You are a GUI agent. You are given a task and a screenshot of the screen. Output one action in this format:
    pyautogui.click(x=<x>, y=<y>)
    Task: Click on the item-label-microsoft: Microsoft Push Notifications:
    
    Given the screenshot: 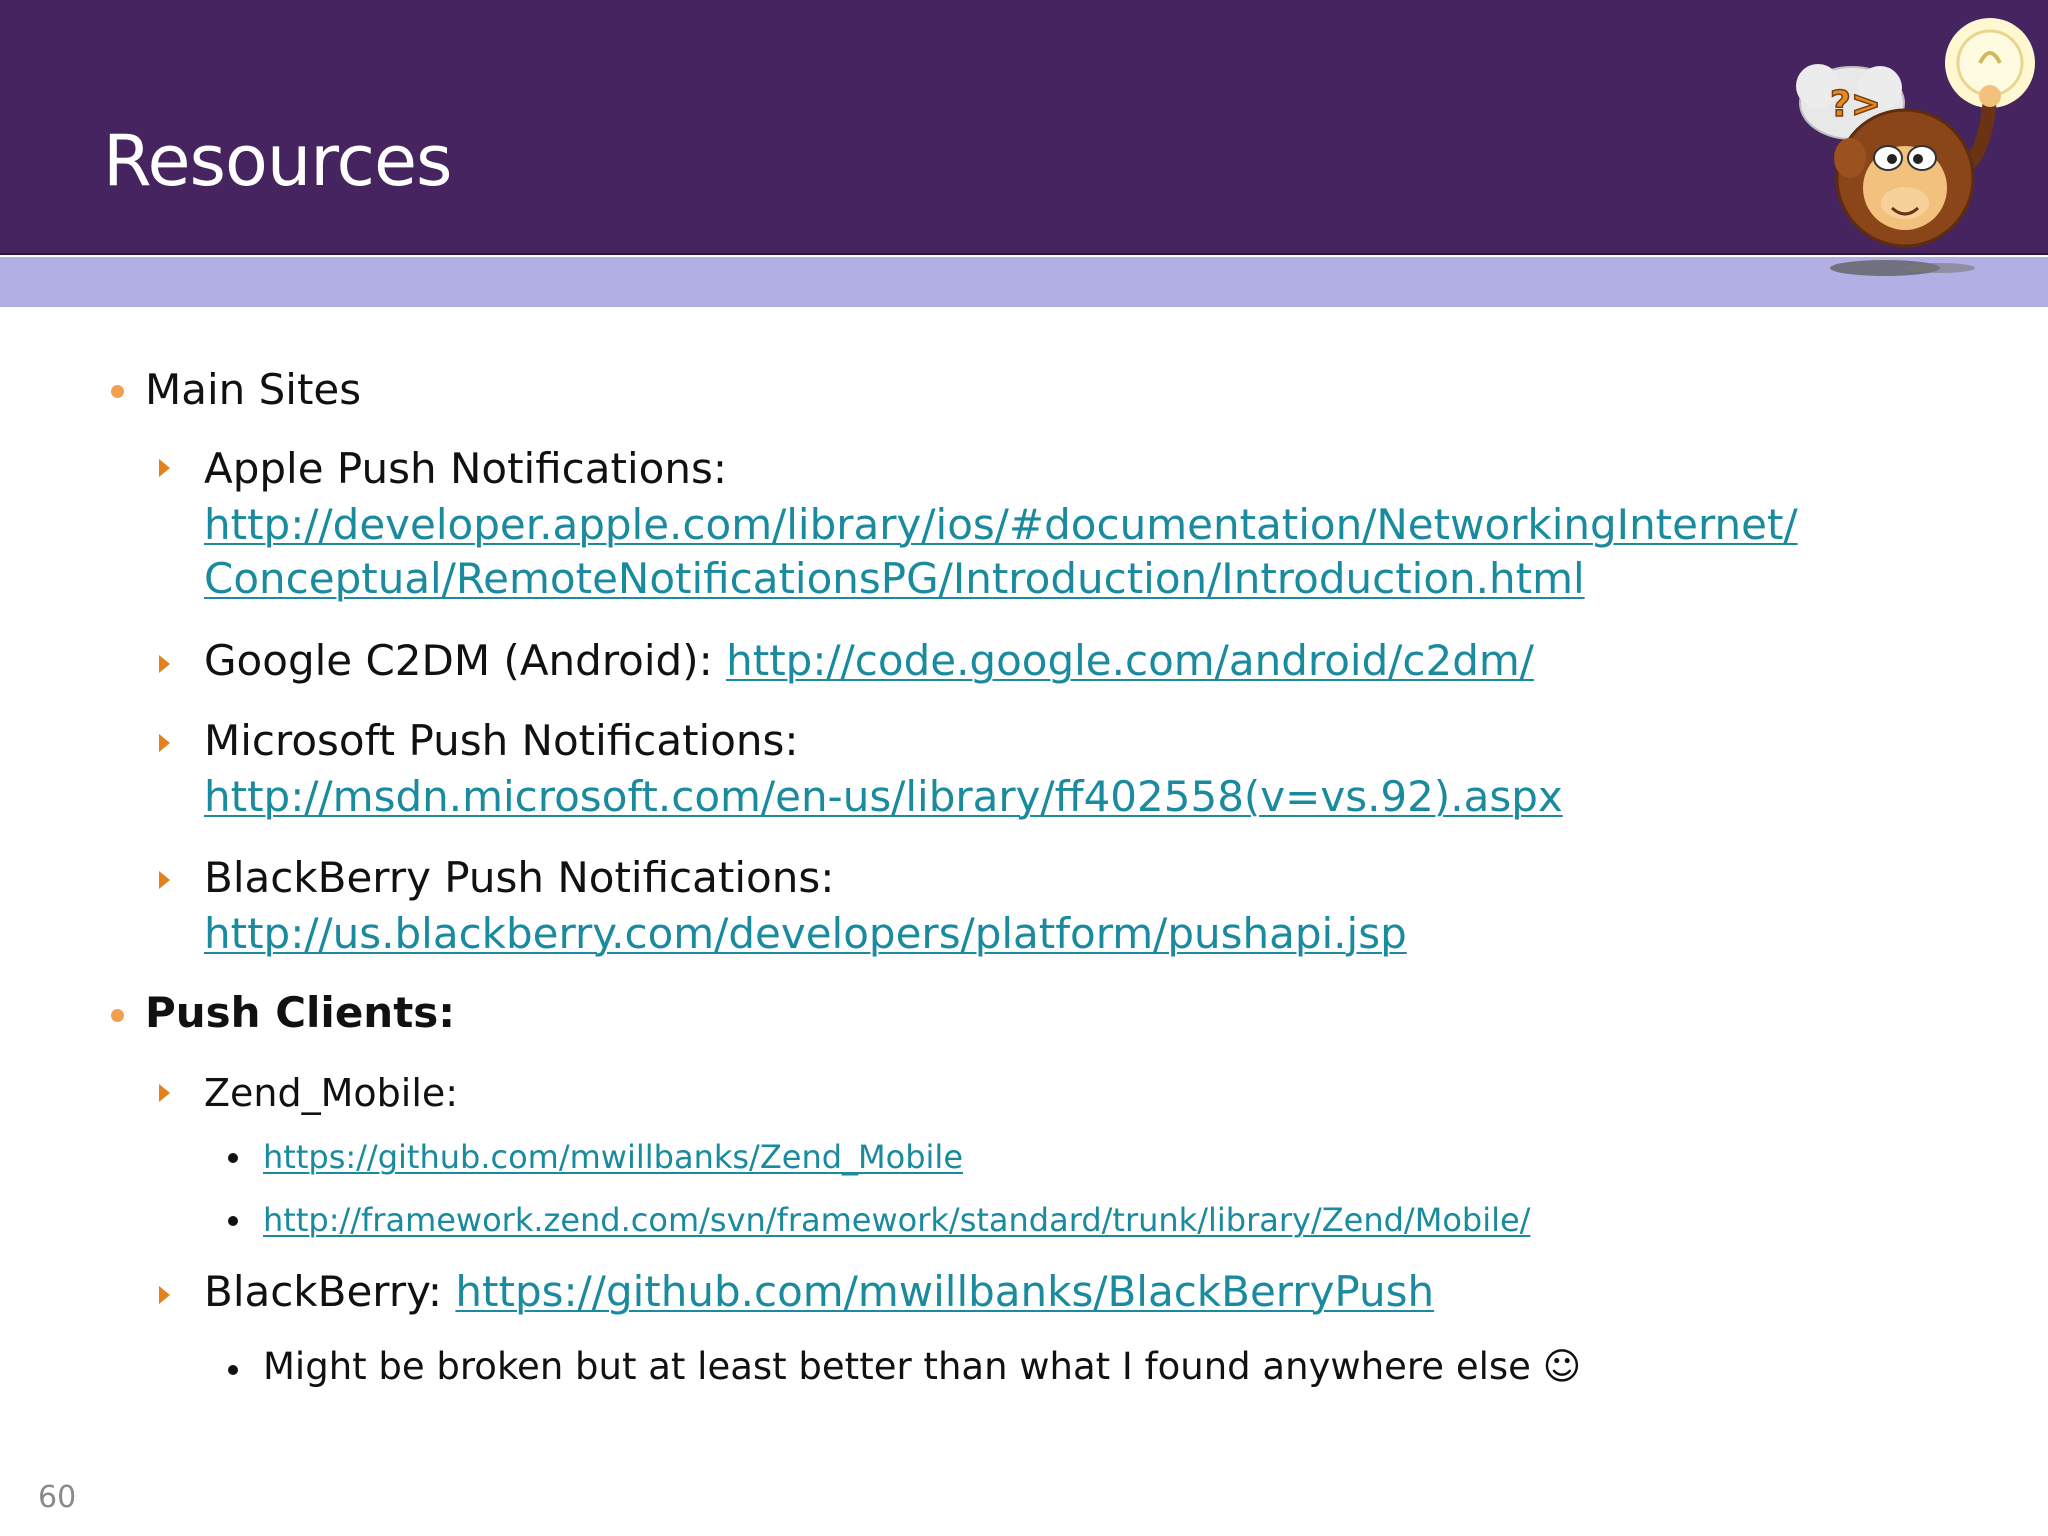 What is the action you would take?
    pyautogui.click(x=501, y=740)
    